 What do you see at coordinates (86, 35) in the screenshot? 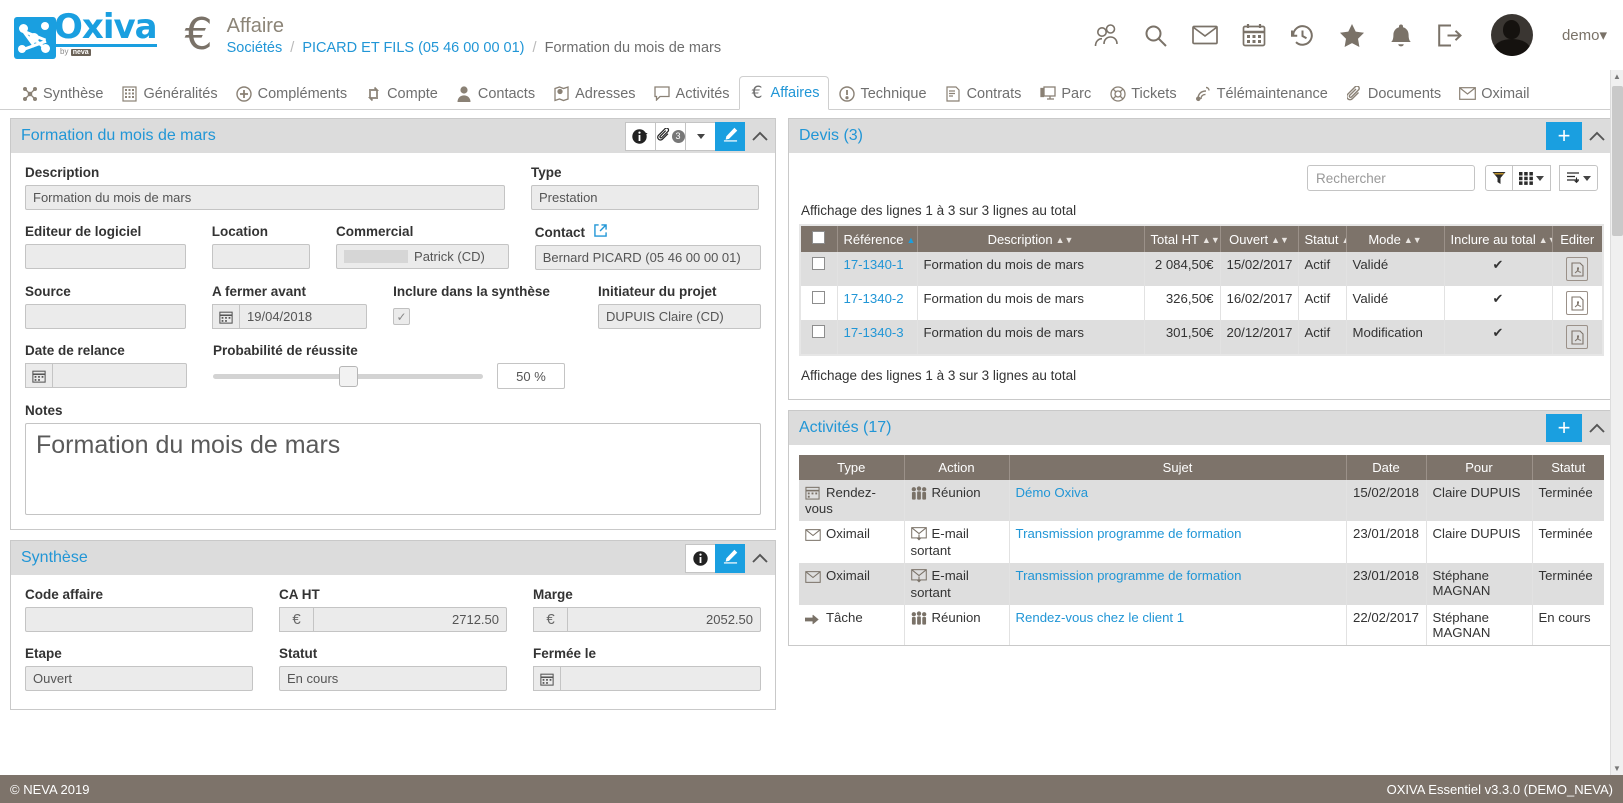
I see `logo: Oxiva by neva` at bounding box center [86, 35].